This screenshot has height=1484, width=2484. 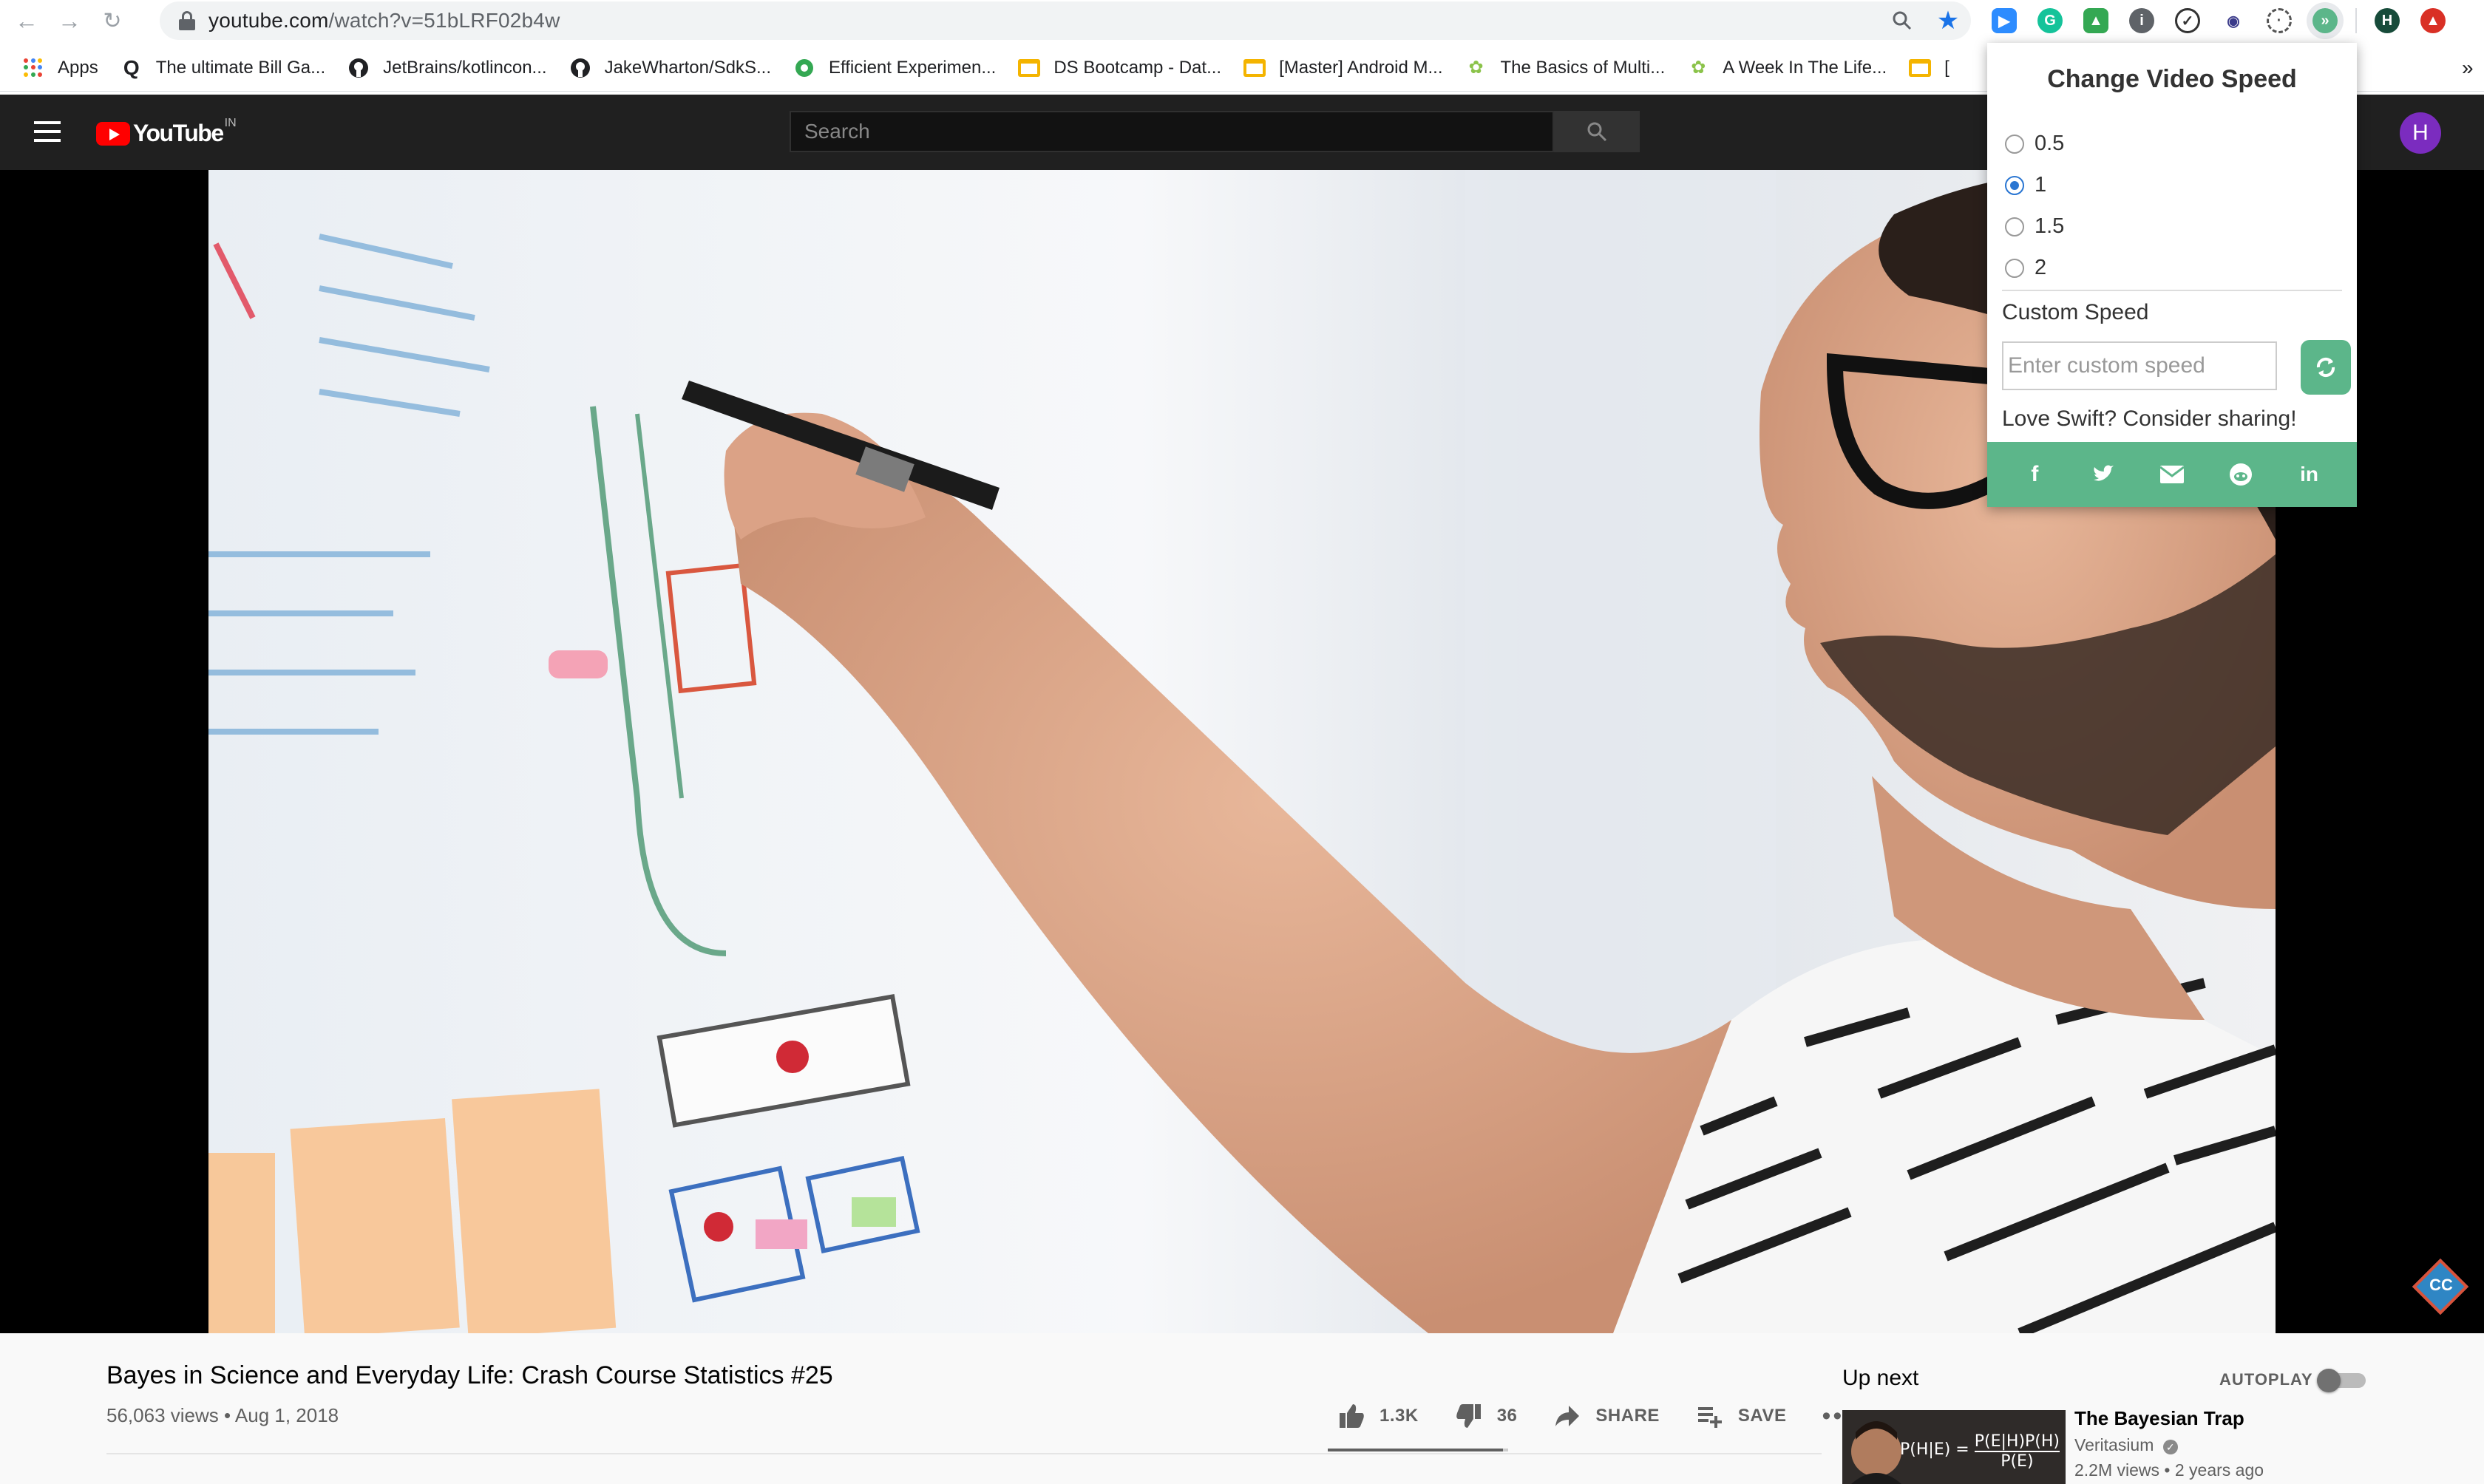 What do you see at coordinates (1351, 1416) in the screenshot?
I see `thumbs-up-icon` at bounding box center [1351, 1416].